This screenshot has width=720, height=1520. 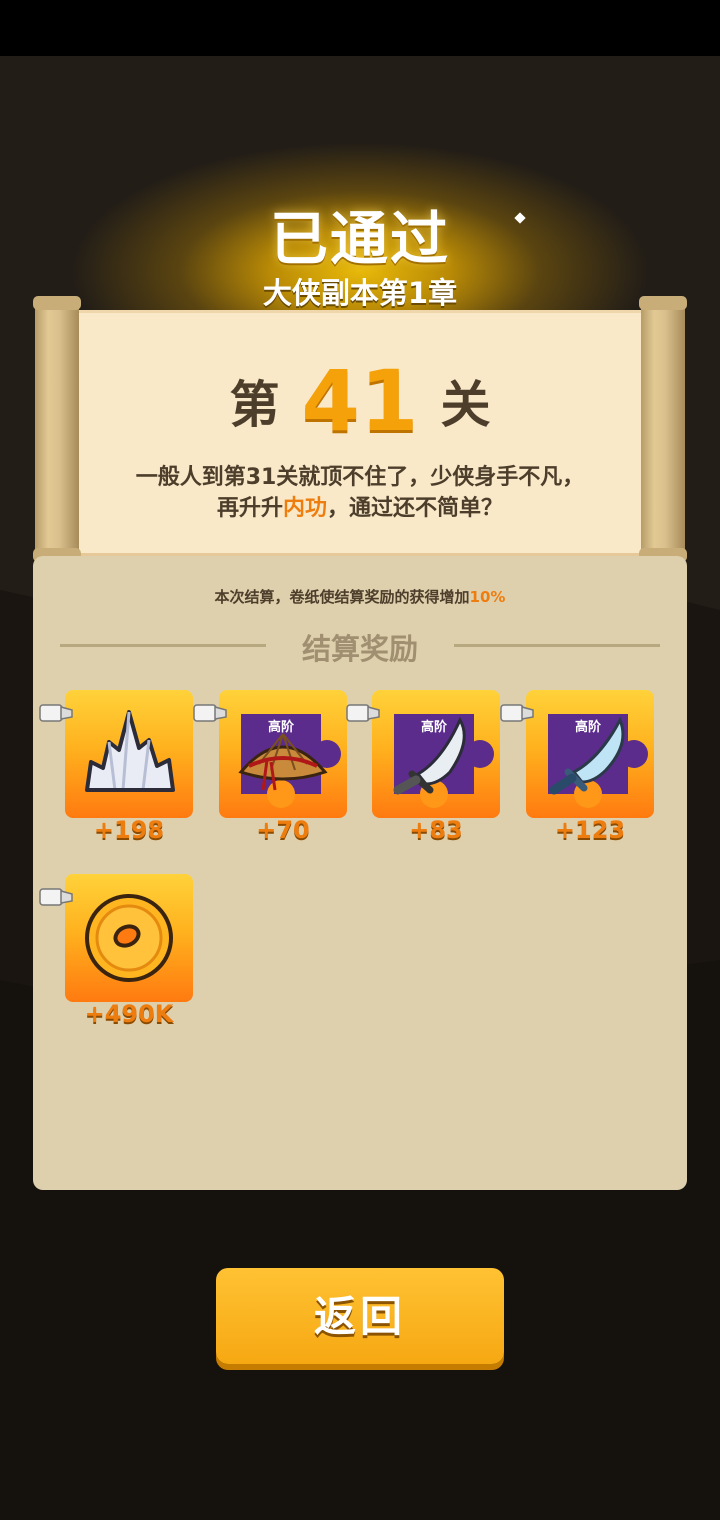 I want to click on reward-count: +70, so click(x=283, y=830).